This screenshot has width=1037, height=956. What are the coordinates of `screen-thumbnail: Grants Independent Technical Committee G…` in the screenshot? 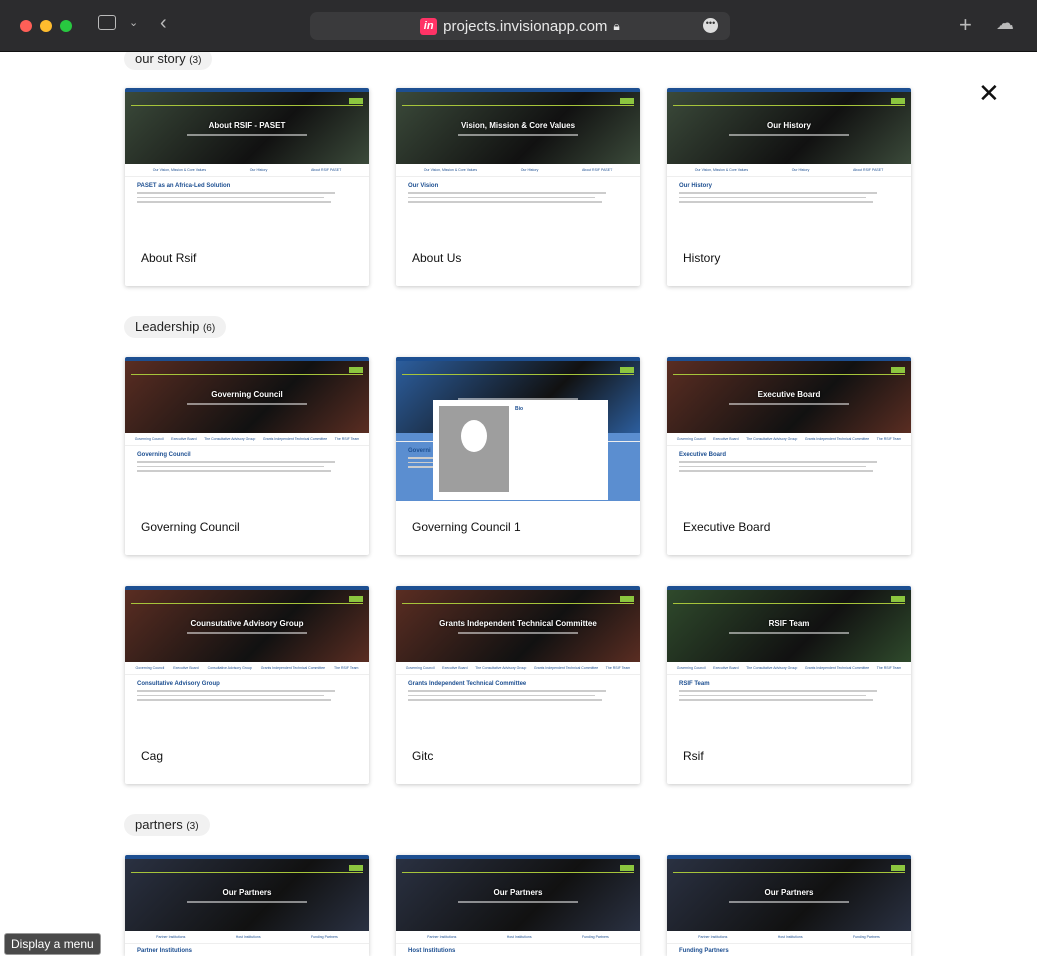 It's located at (518, 658).